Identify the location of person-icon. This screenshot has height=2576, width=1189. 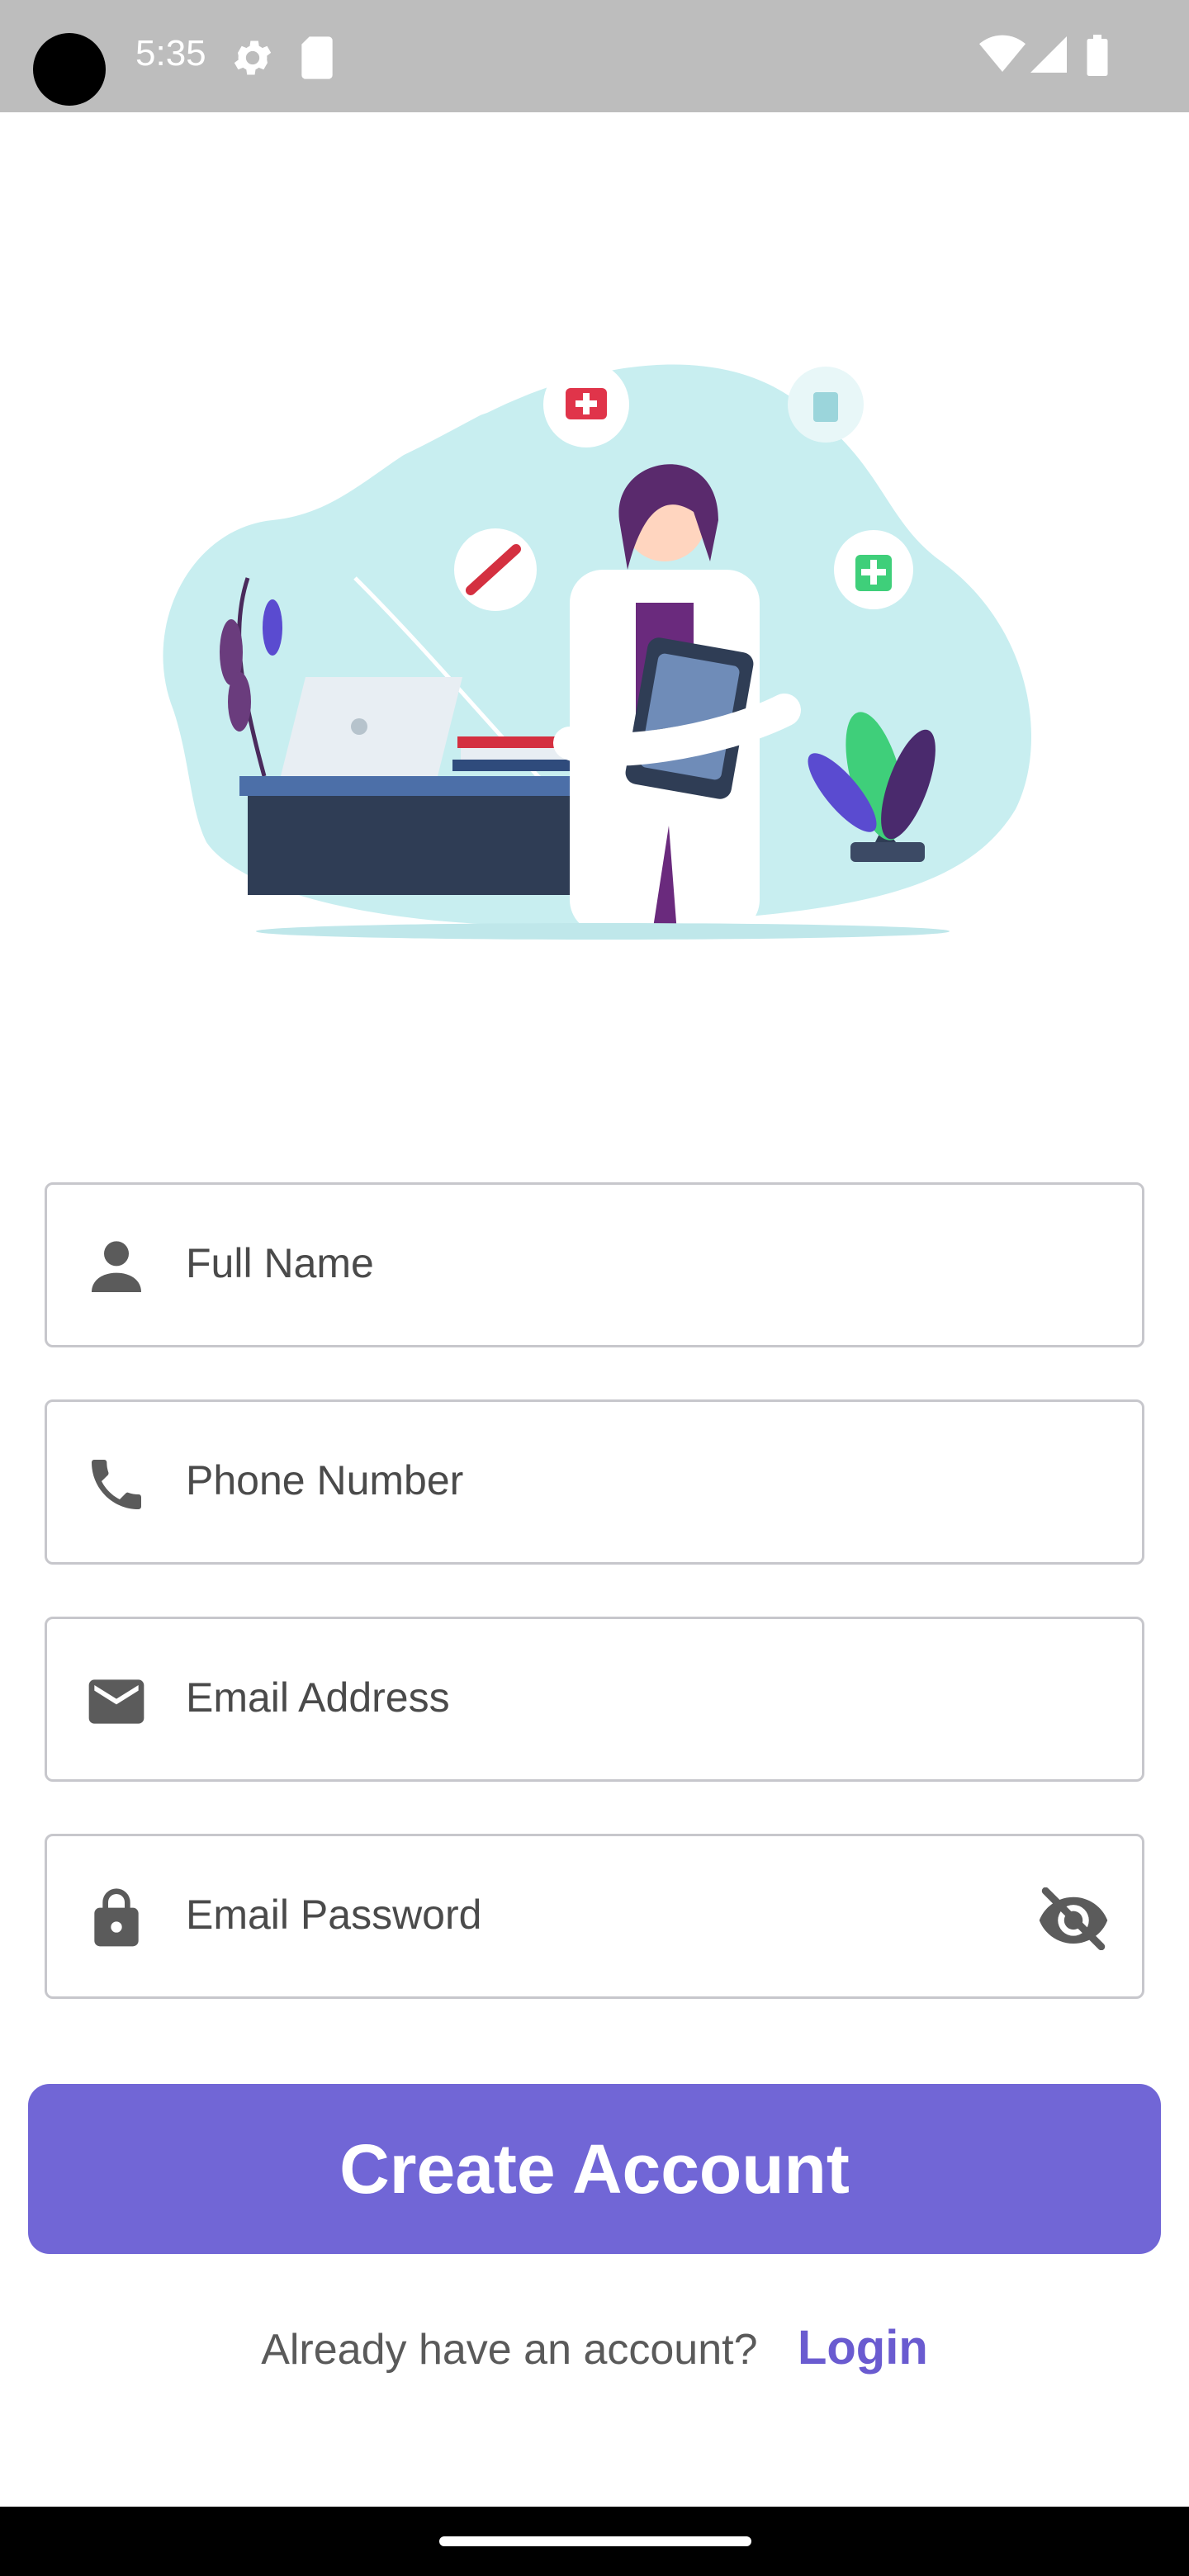
(116, 1266).